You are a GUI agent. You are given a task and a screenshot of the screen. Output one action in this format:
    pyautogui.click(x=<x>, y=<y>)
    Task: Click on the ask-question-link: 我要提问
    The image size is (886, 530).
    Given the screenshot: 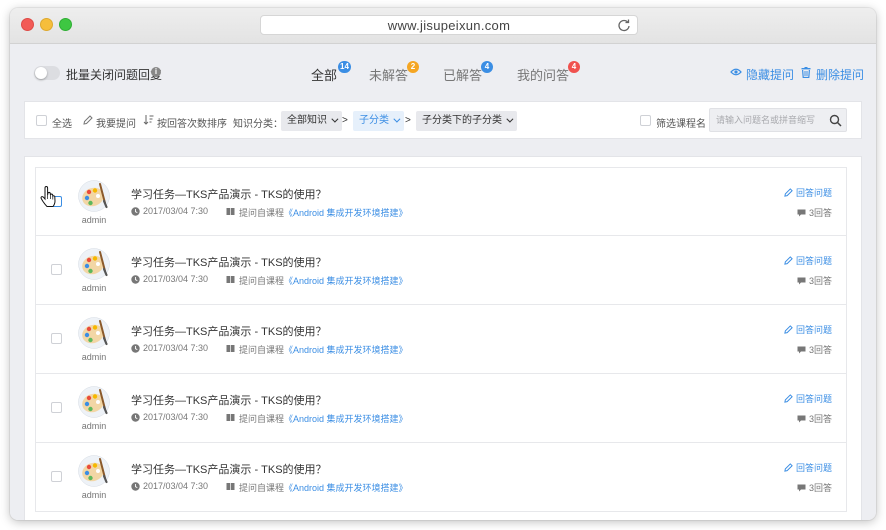 What is the action you would take?
    pyautogui.click(x=116, y=122)
    